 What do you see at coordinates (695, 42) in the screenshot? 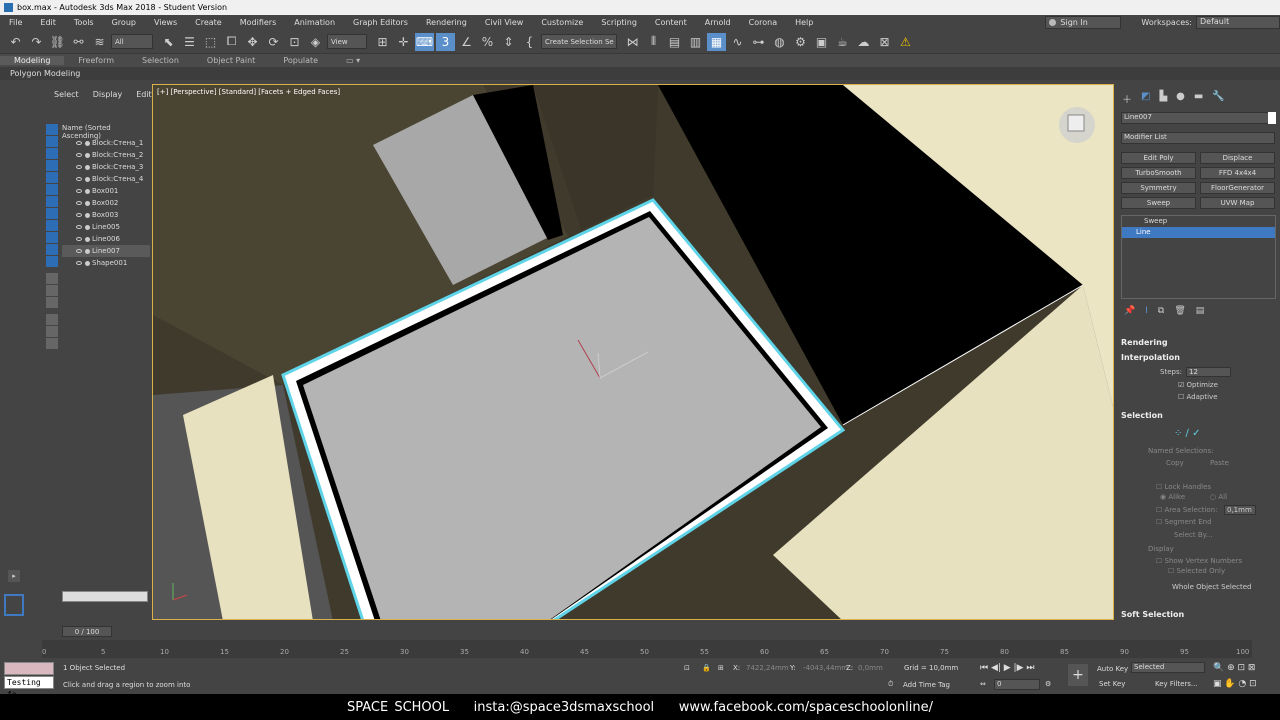
I see `toggle-layer-explorer-icon: ▥` at bounding box center [695, 42].